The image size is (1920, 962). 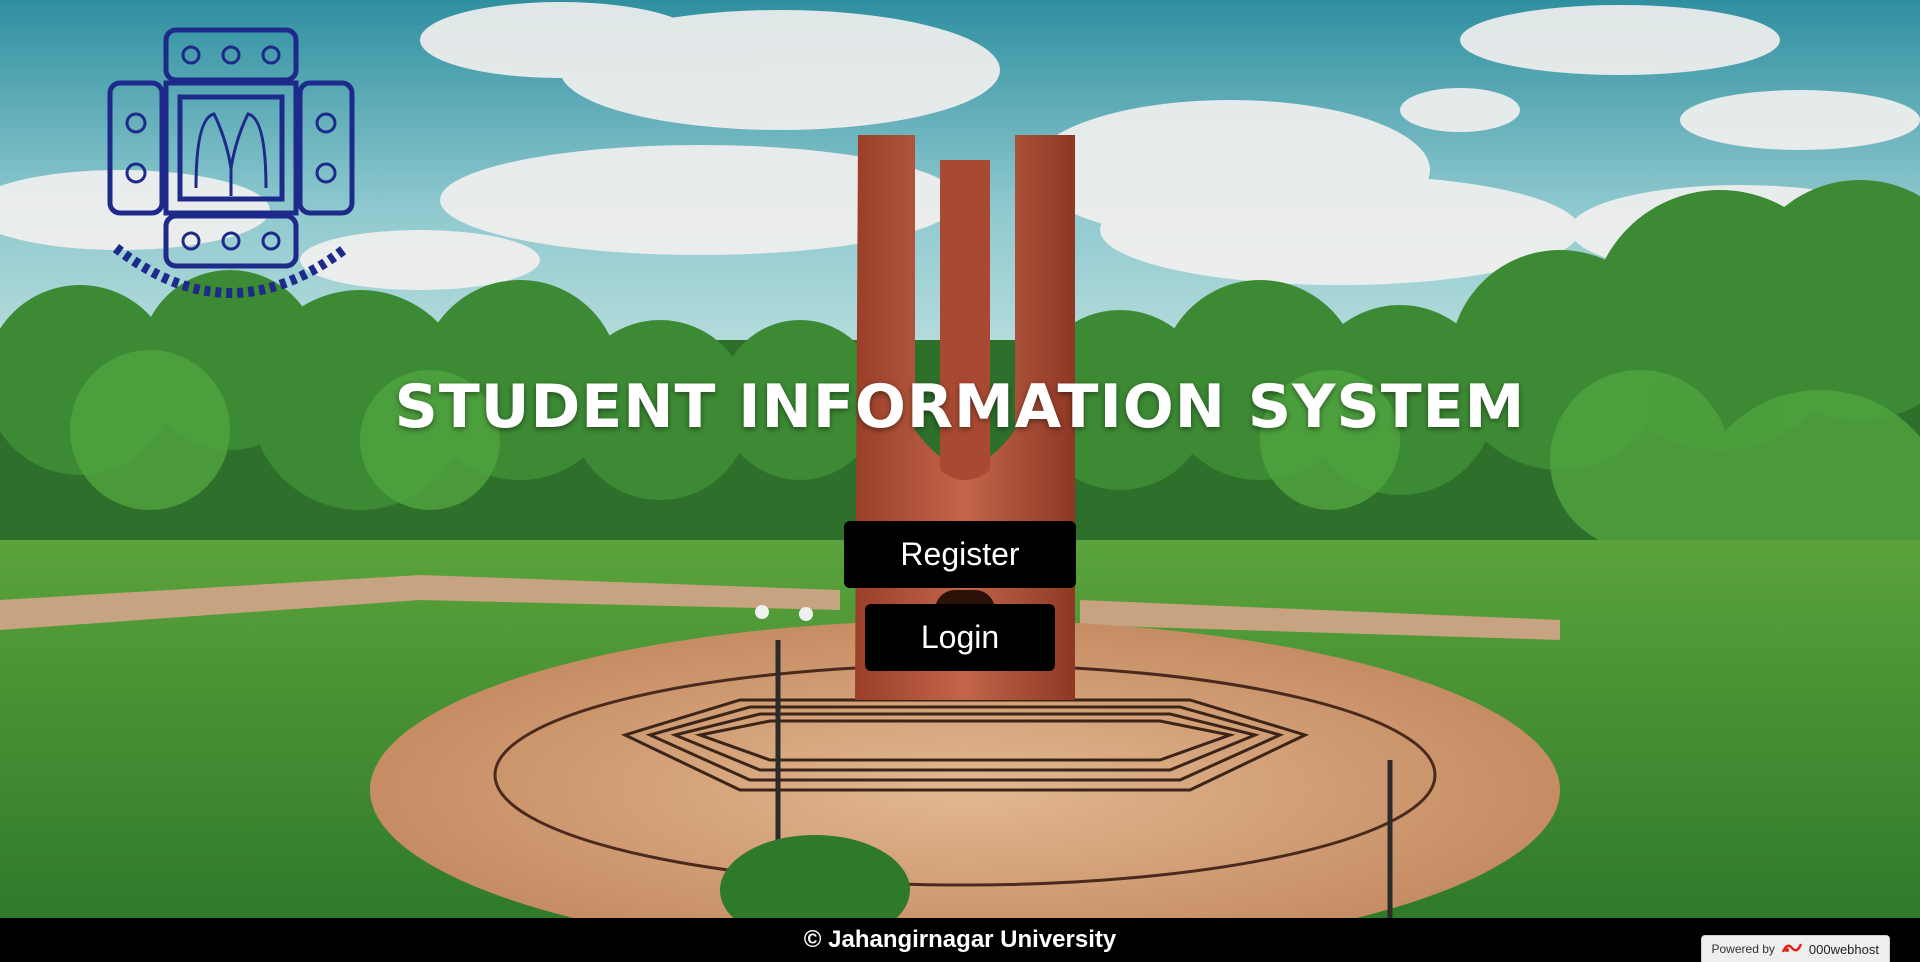 I want to click on page-title: STUDENT INFORMATION SYSTEM, so click(x=960, y=407).